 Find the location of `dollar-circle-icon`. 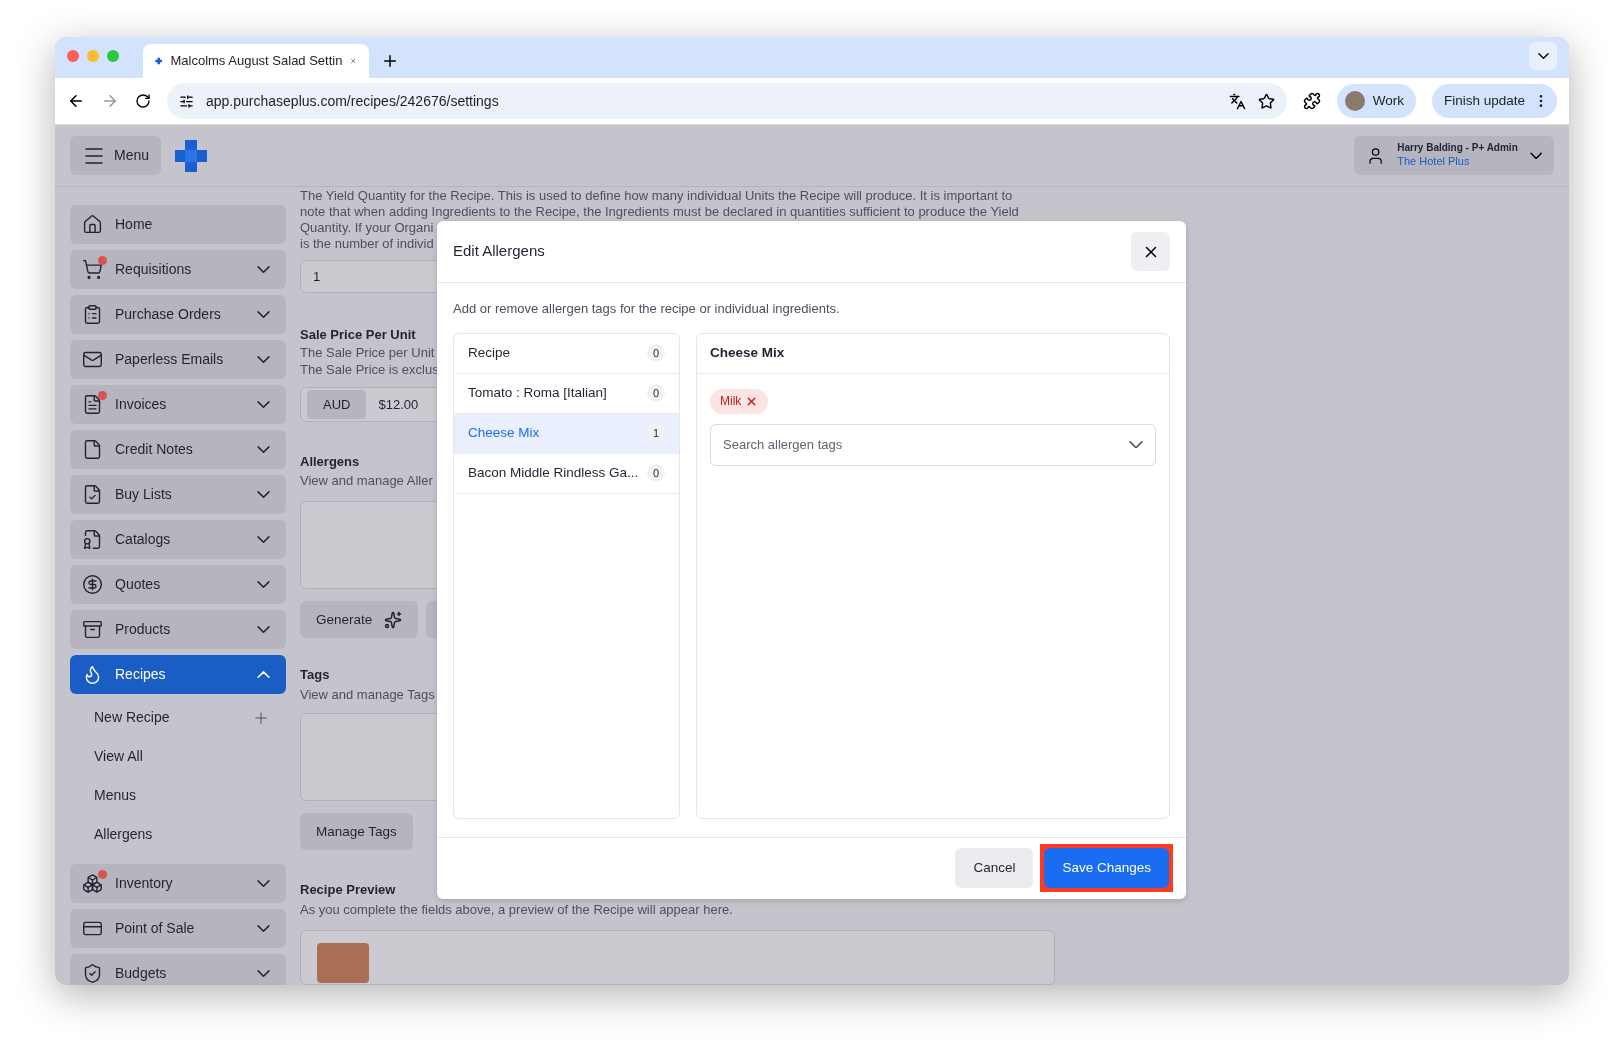

dollar-circle-icon is located at coordinates (92, 584).